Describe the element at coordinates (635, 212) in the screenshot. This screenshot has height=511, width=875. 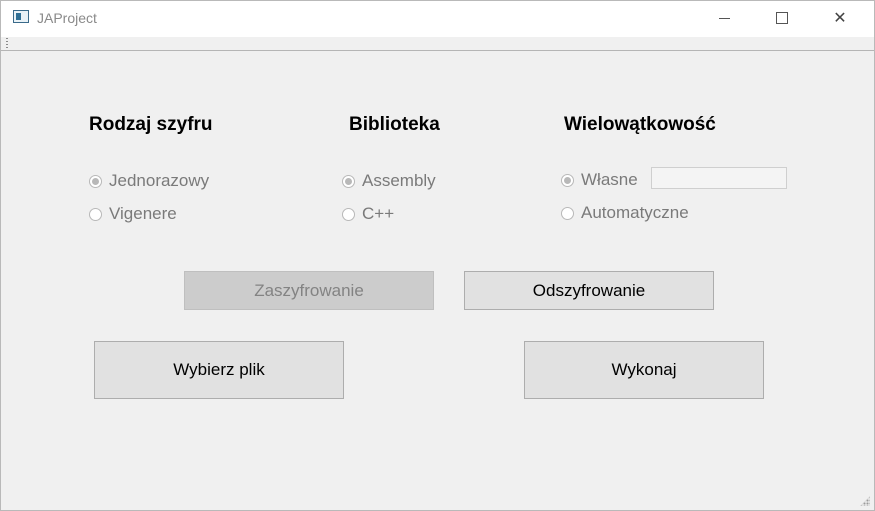
I see `radio-label: Automatyczne` at that location.